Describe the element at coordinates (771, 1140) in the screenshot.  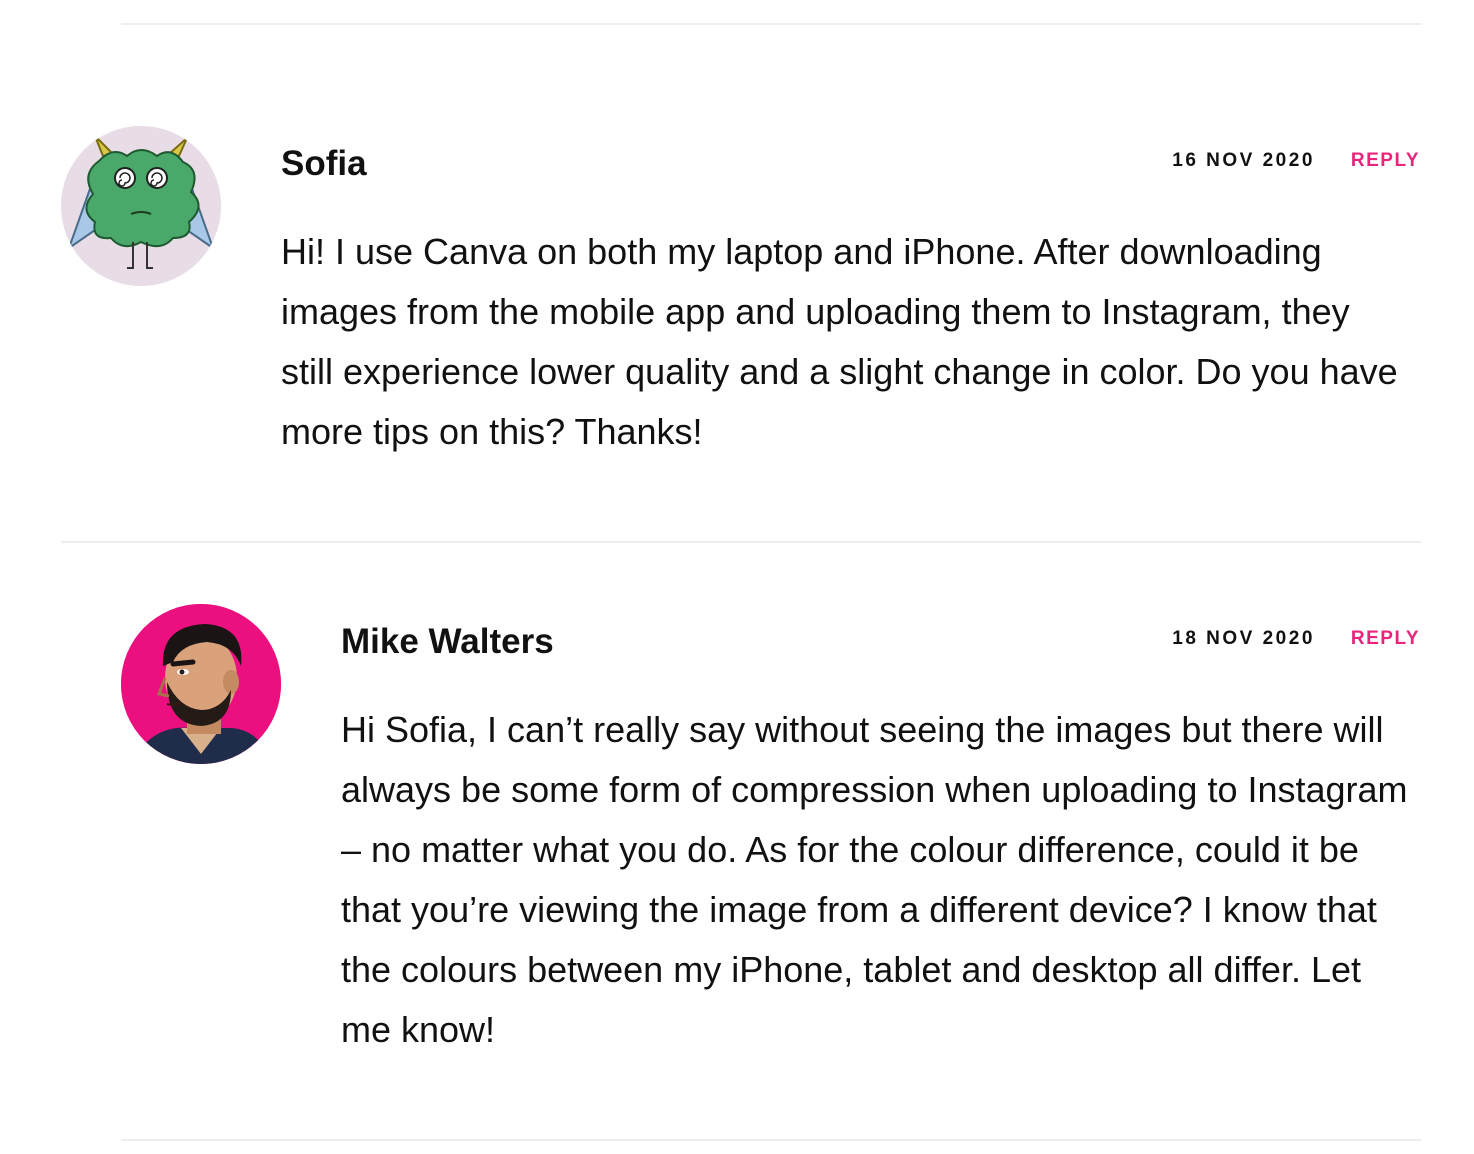
I see `bottom-divider` at that location.